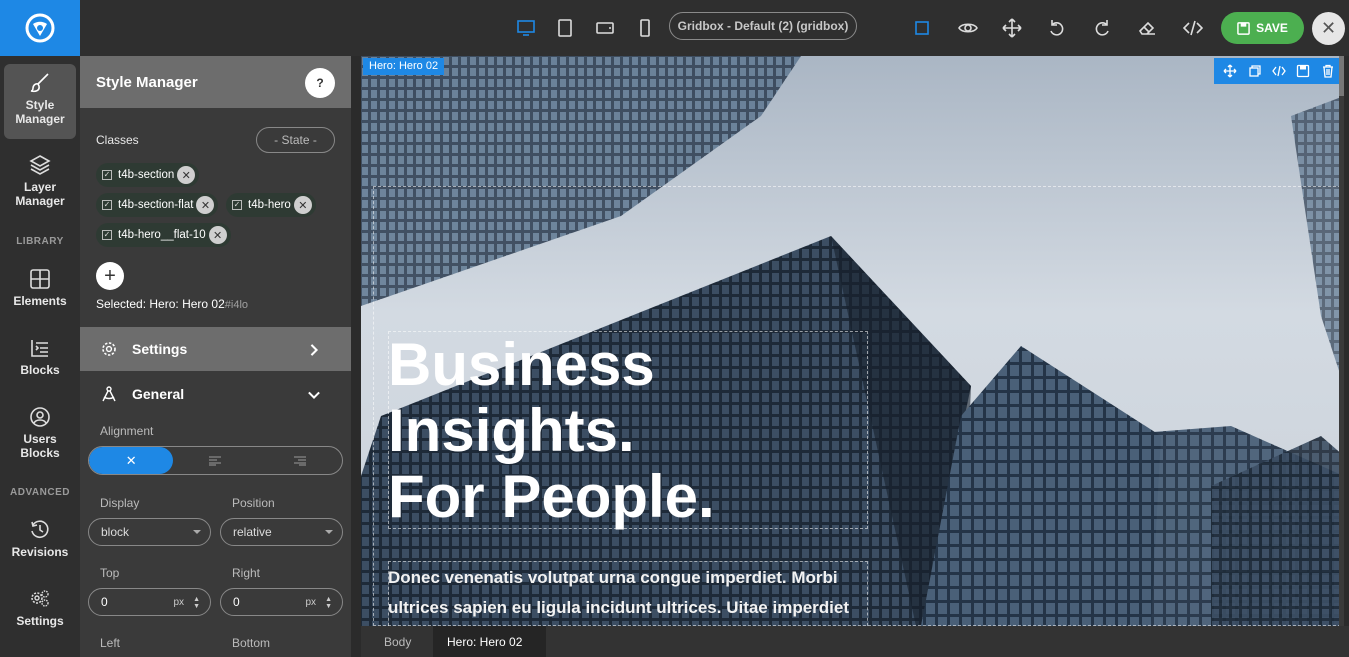 The height and width of the screenshot is (657, 1349). Describe the element at coordinates (1341, 76) in the screenshot. I see `scrollbar-thumb` at that location.